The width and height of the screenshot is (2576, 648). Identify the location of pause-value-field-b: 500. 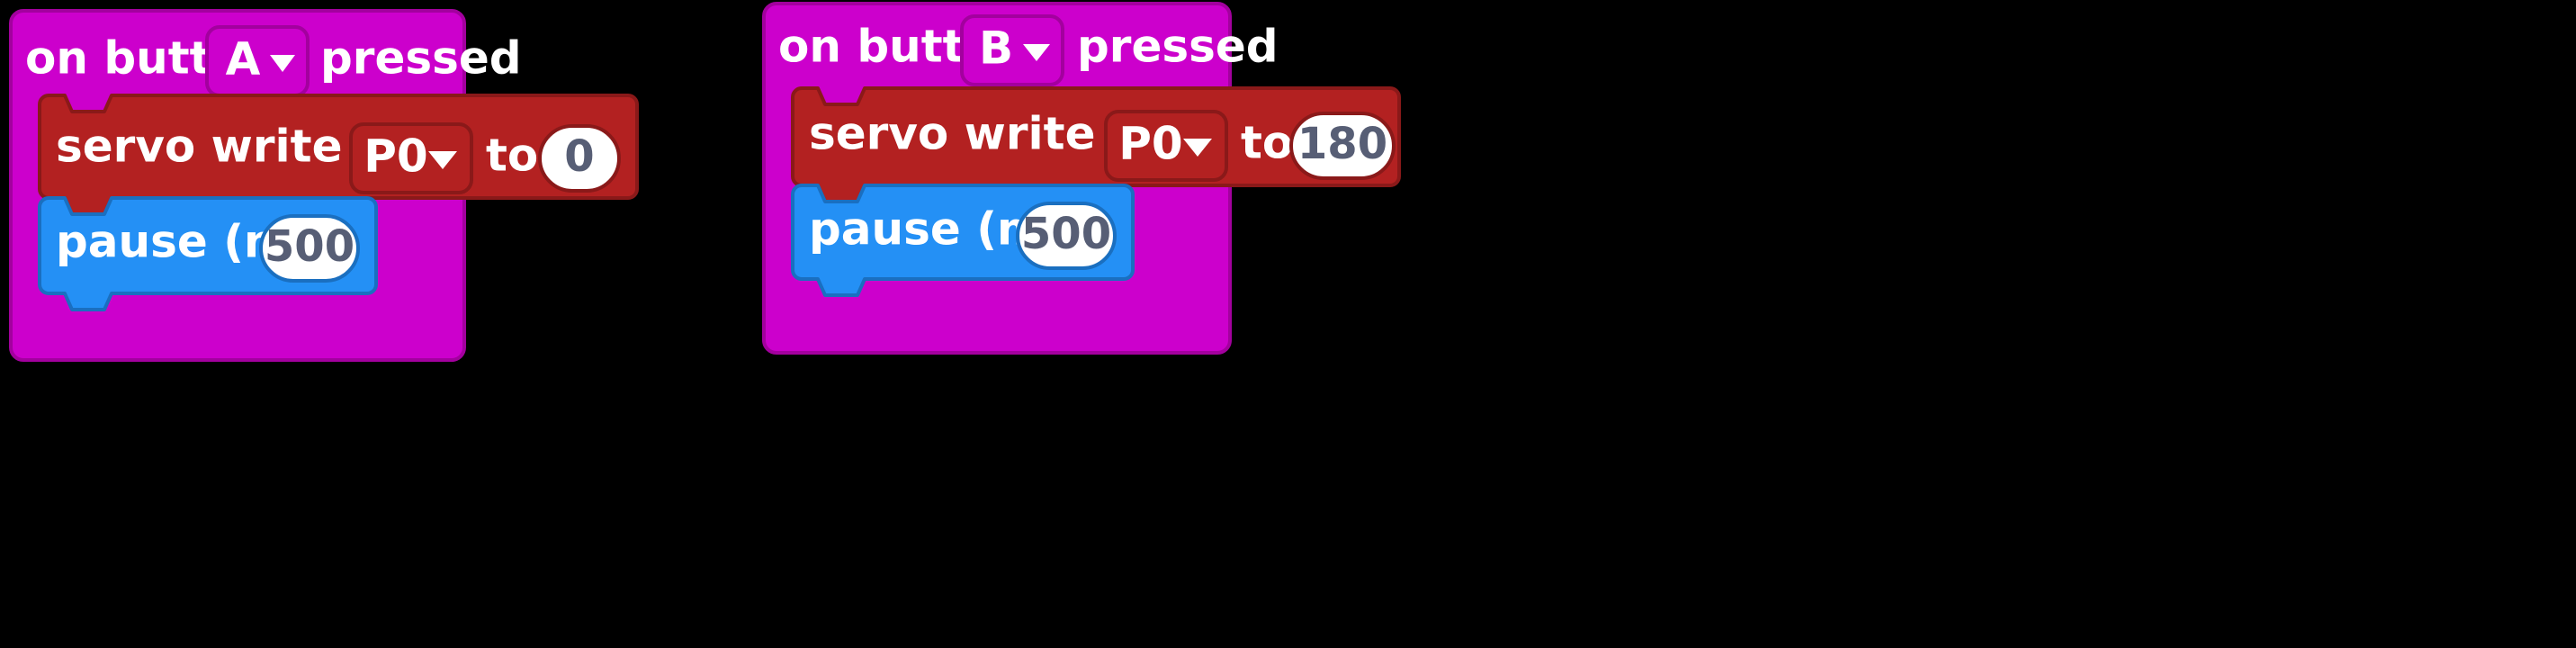
(1066, 236).